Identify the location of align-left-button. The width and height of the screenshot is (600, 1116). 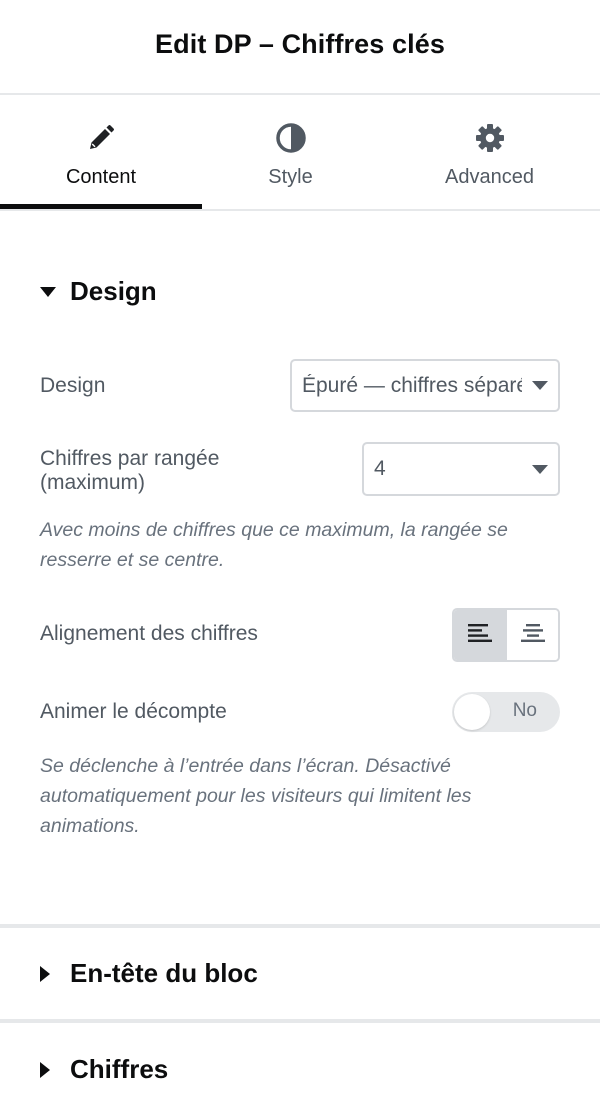
(479, 635).